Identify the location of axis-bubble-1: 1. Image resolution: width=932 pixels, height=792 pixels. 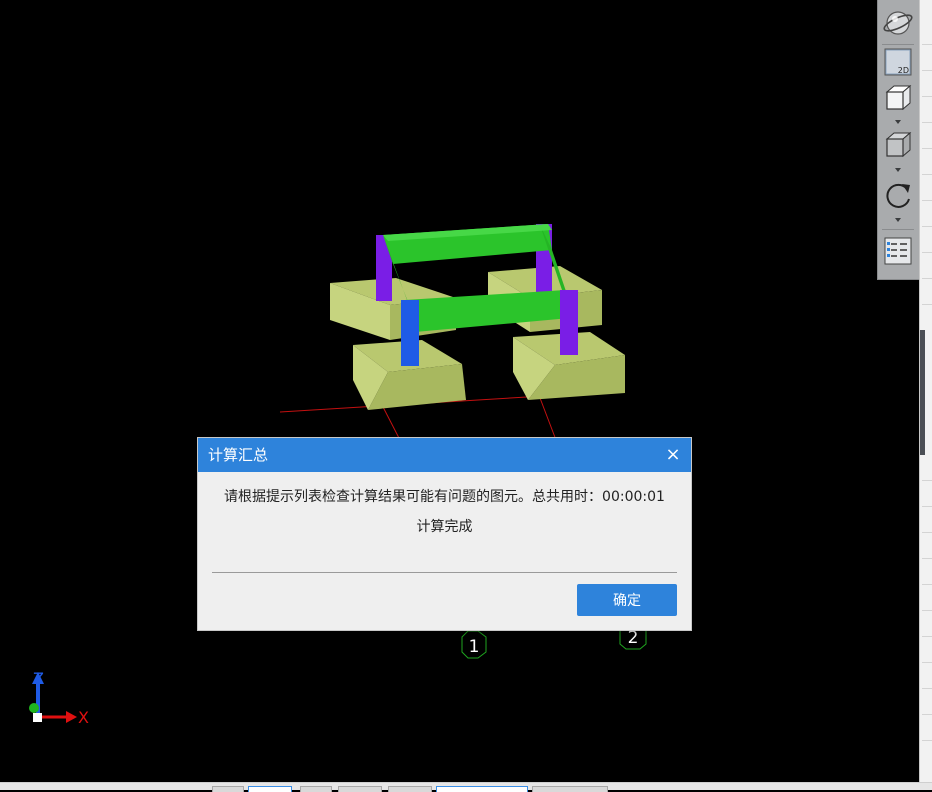
(474, 644).